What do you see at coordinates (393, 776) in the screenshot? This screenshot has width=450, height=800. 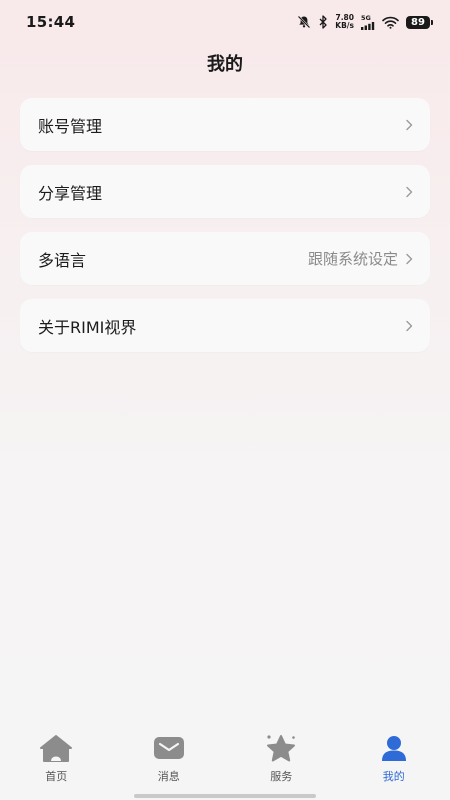 I see `tab-label: 我的` at bounding box center [393, 776].